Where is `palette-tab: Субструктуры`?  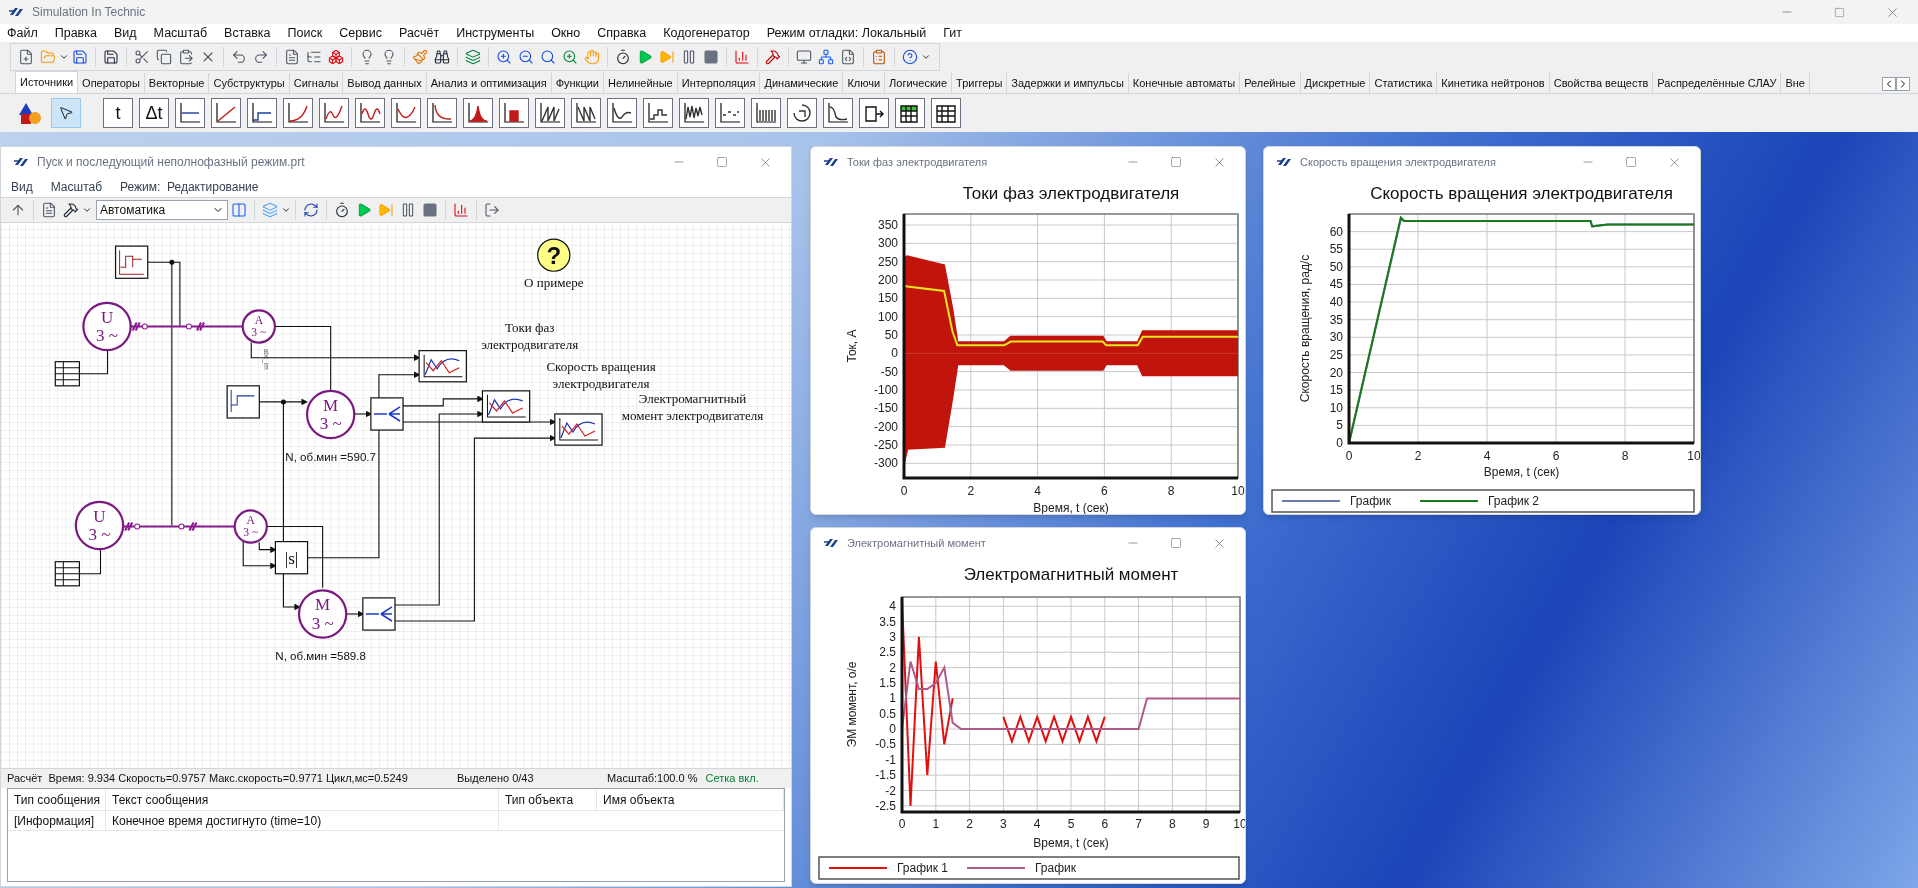
palette-tab: Субструктуры is located at coordinates (249, 83).